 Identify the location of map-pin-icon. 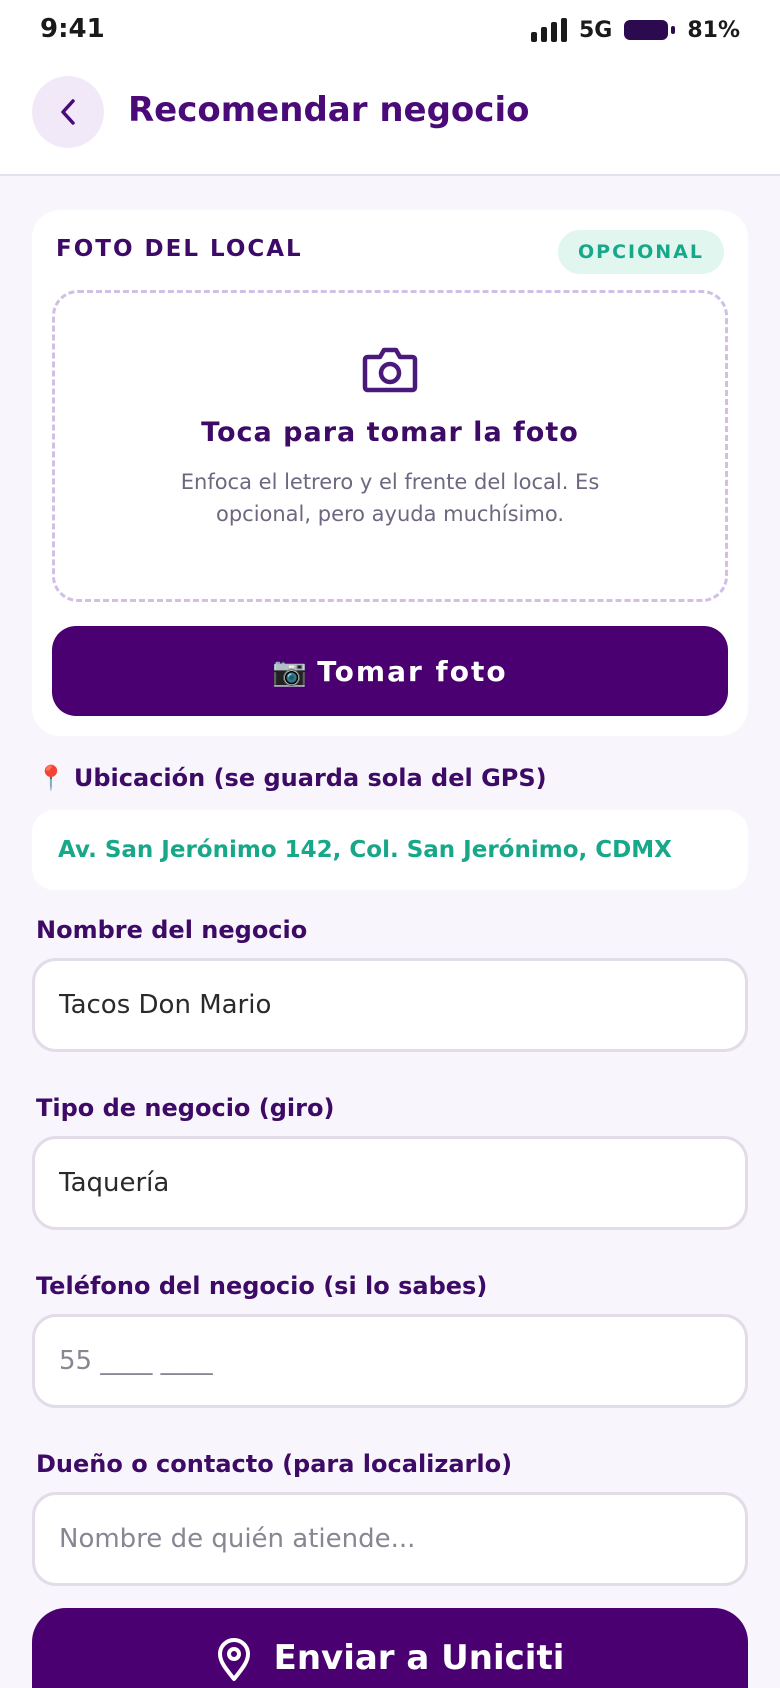
(233, 1659).